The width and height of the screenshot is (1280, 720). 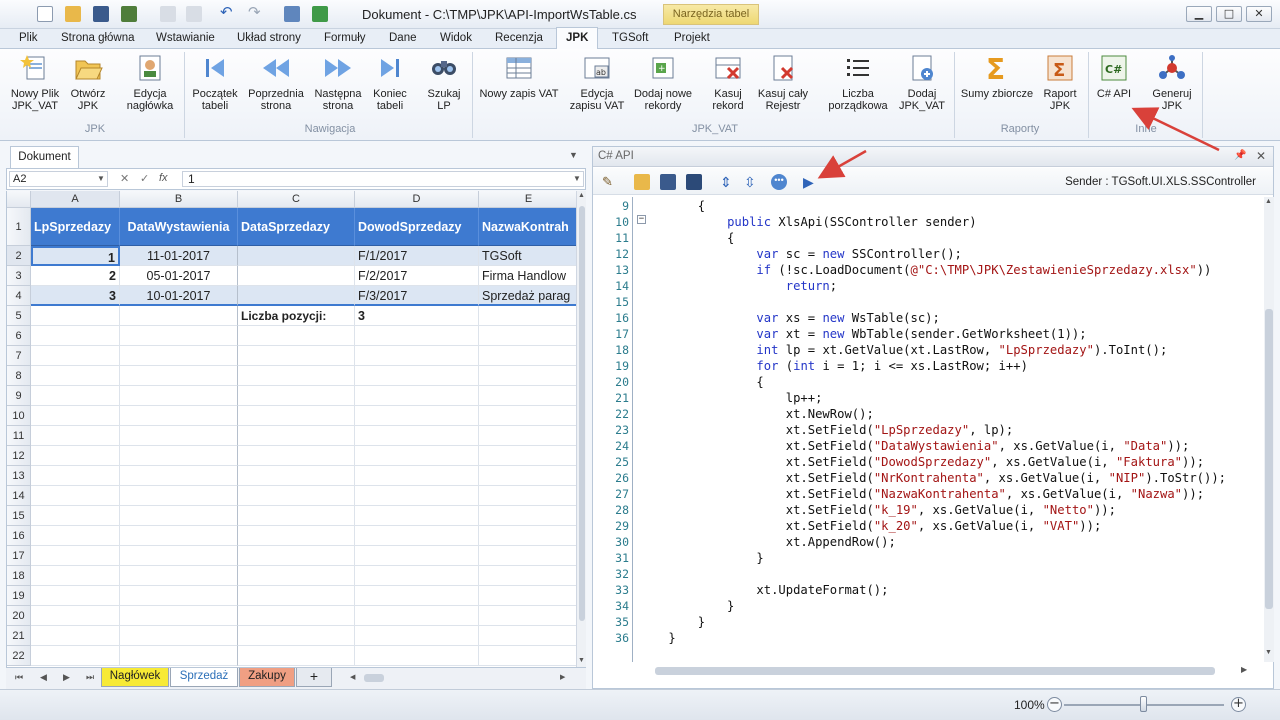 What do you see at coordinates (811, 182) in the screenshot?
I see `run-icon: ▶` at bounding box center [811, 182].